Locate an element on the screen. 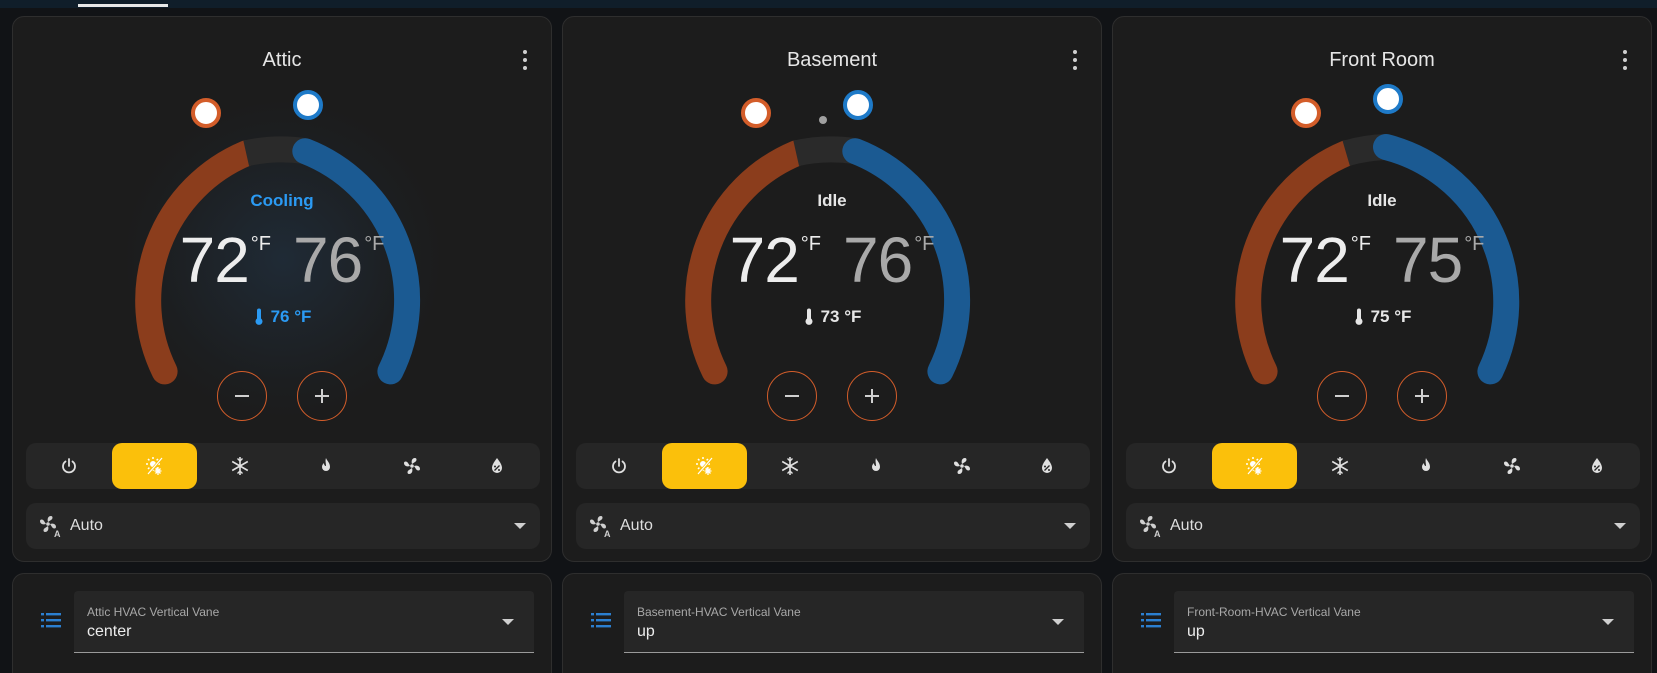 This screenshot has height=673, width=1657. format-list-icon is located at coordinates (51, 620).